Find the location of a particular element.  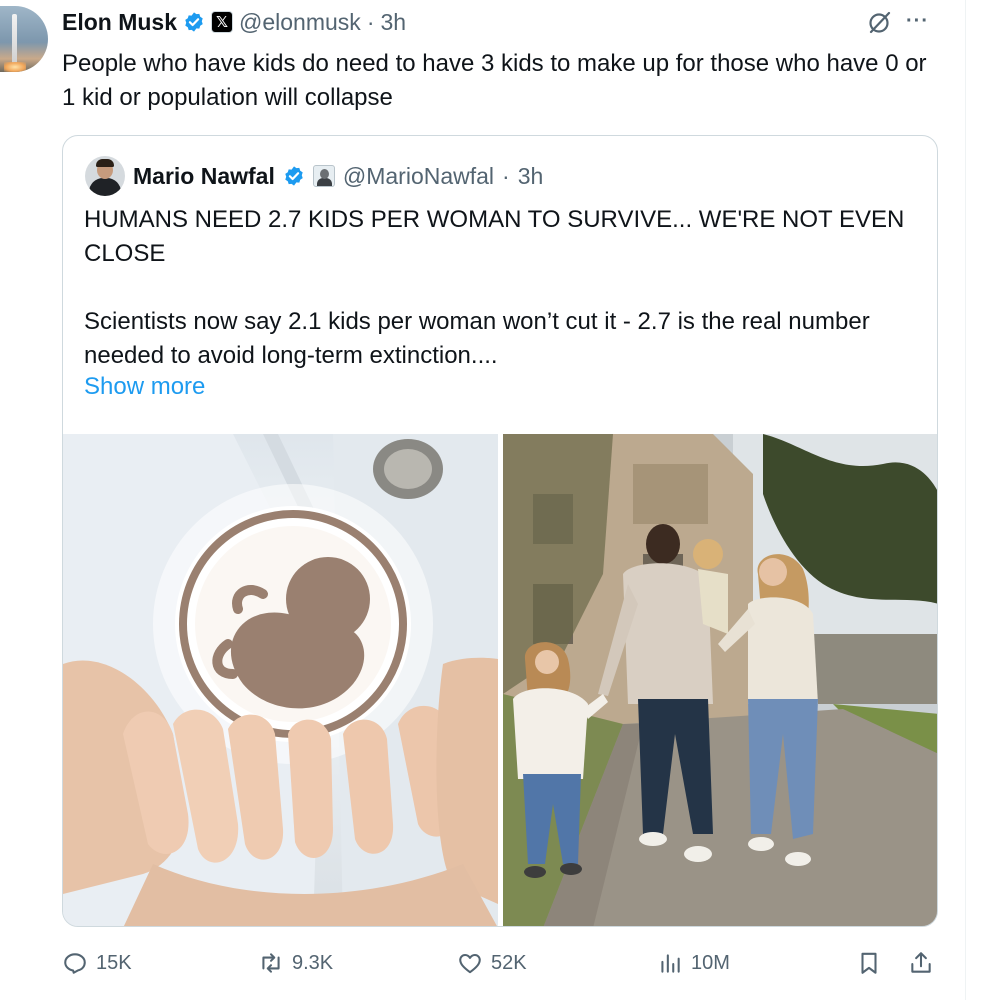

tweet-action-bar: 15K 9.3K 52K 10M is located at coordinates (502, 967).